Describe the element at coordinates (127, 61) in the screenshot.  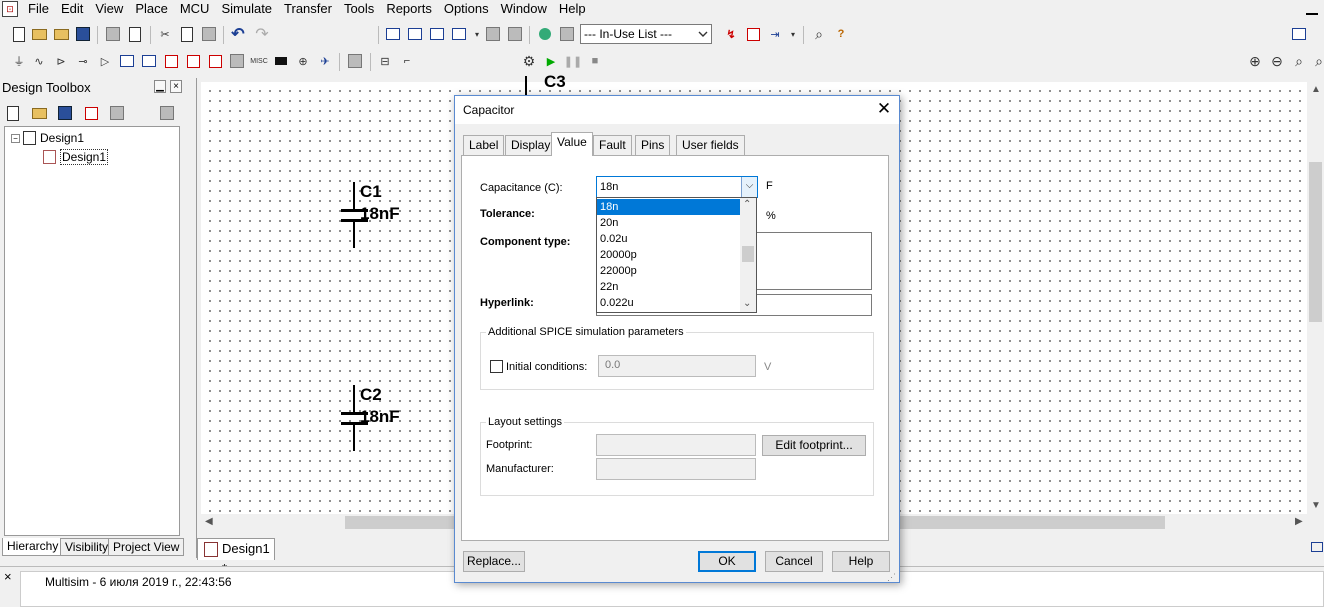
I see `place-ttl-icon` at that location.